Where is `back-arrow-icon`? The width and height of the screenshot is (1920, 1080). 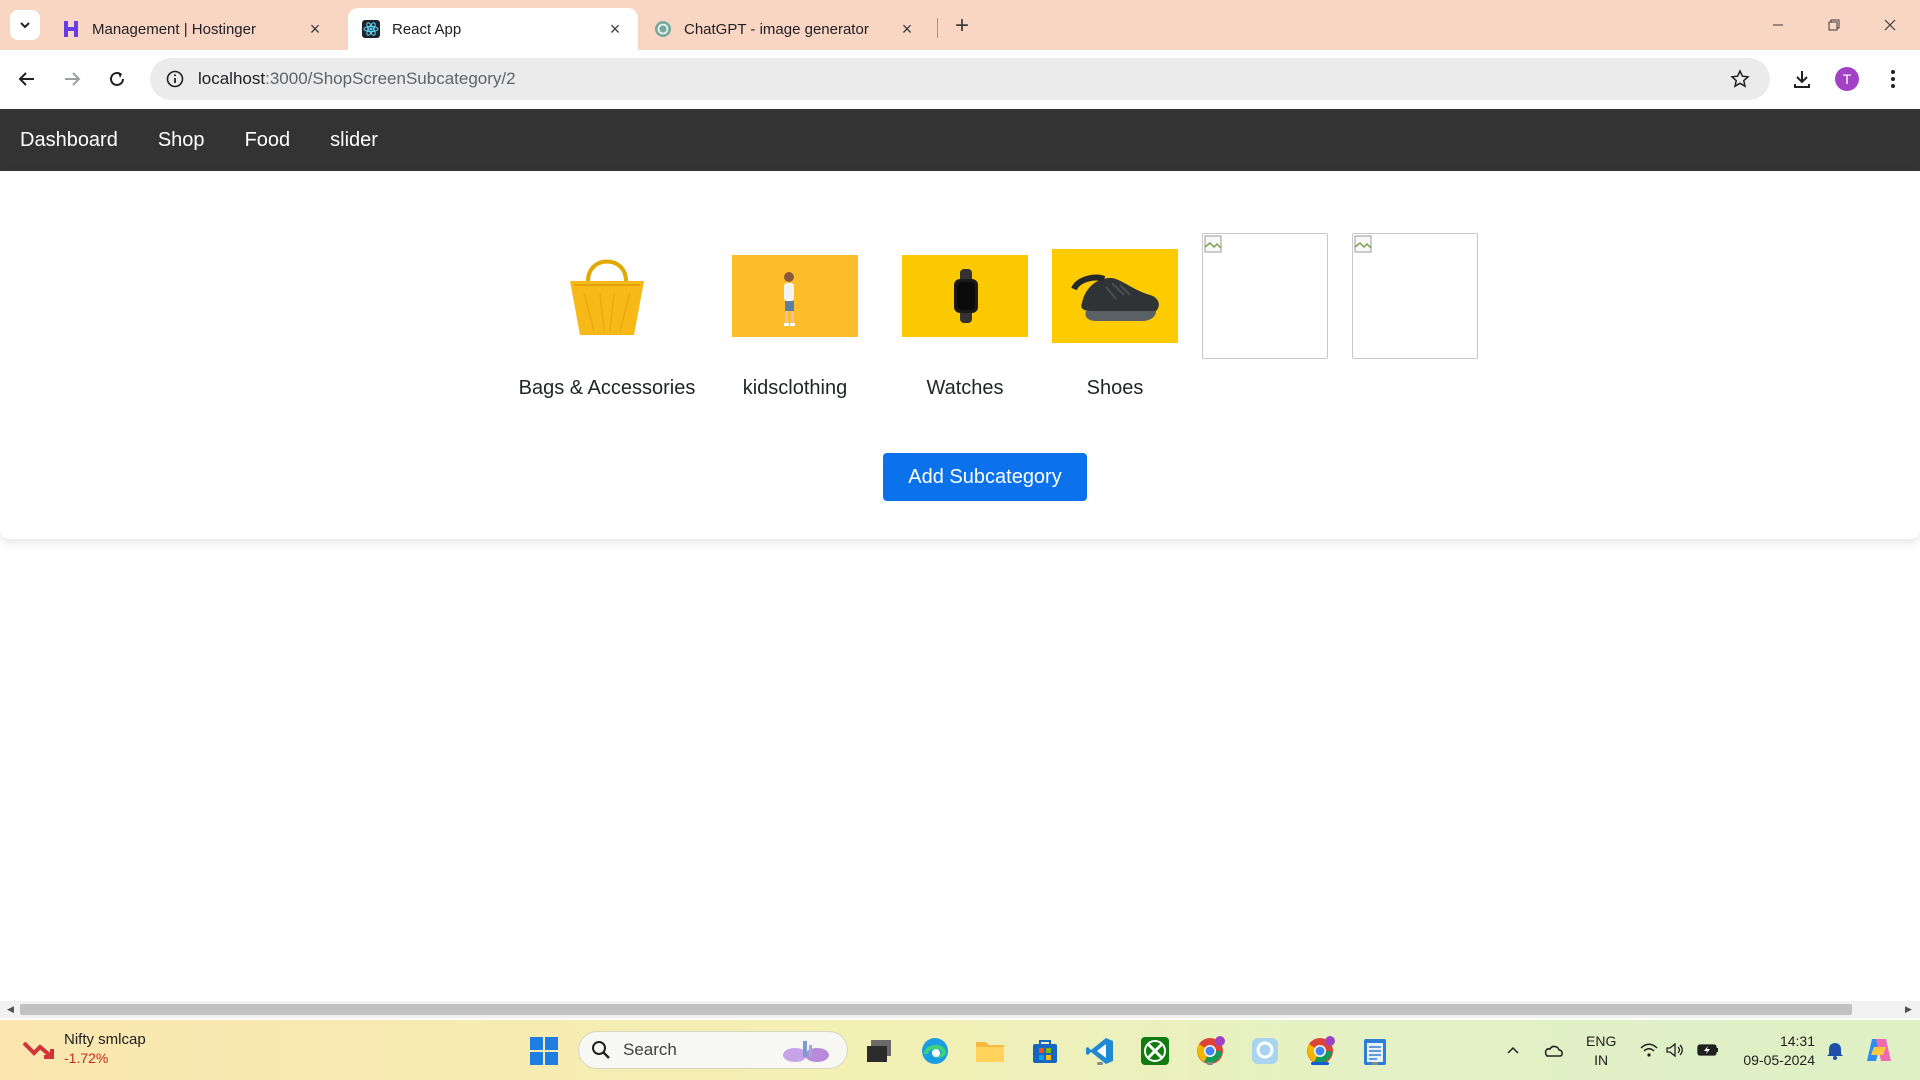 back-arrow-icon is located at coordinates (26, 79).